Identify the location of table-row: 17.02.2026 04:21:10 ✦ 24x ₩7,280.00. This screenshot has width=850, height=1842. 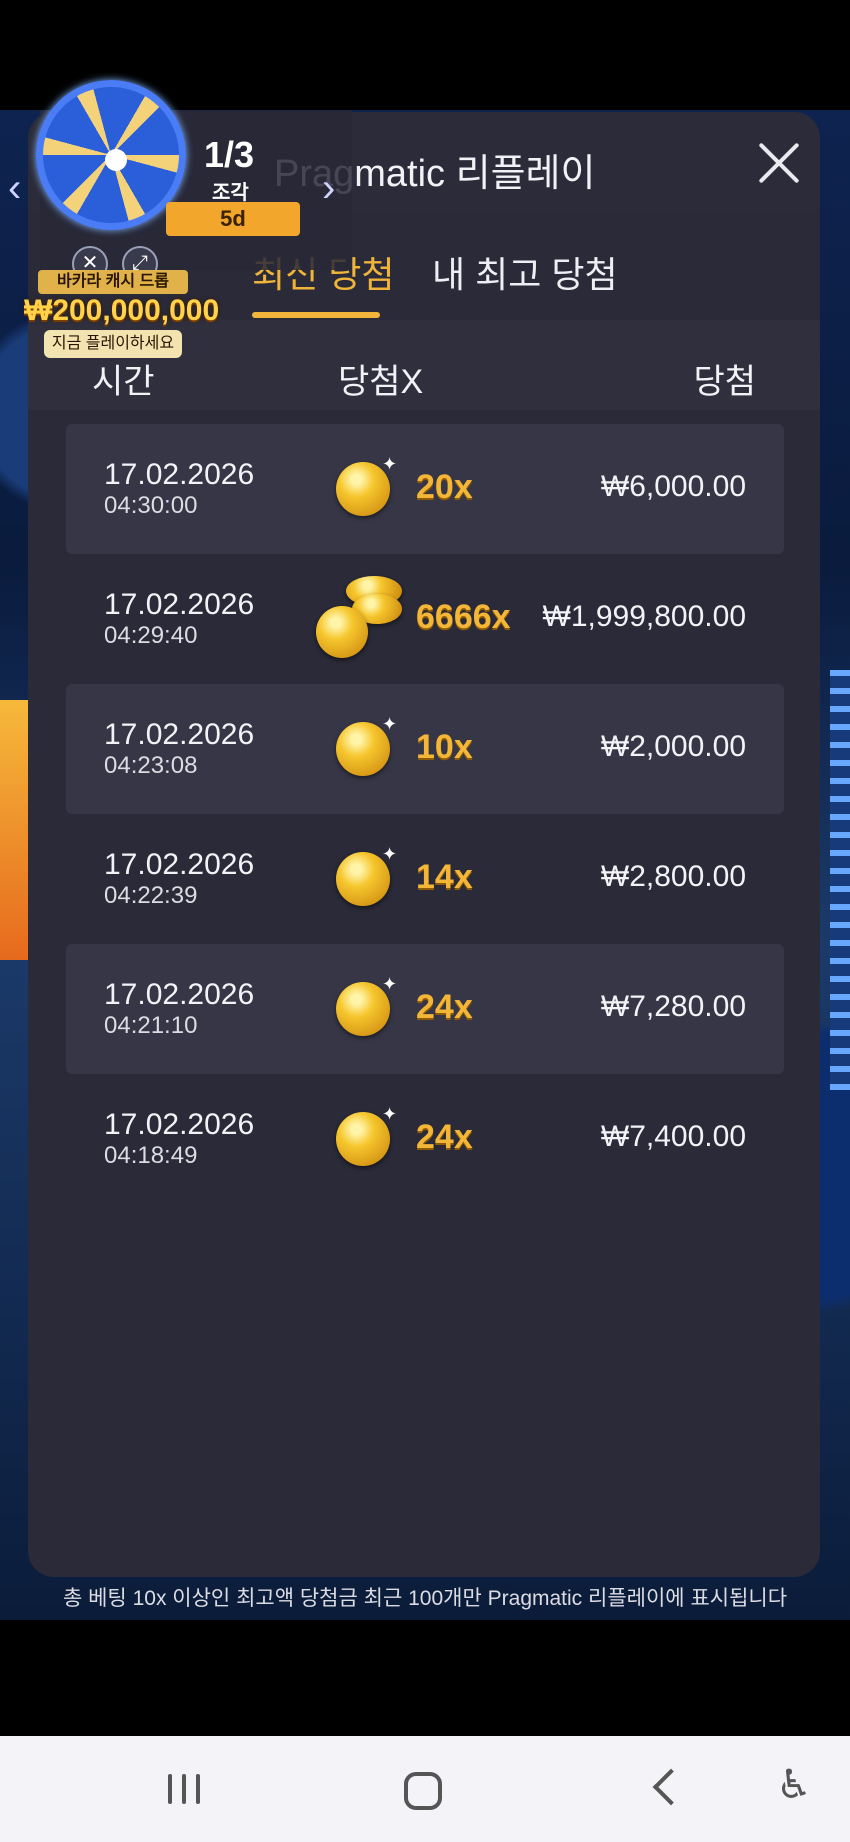
(425, 1009).